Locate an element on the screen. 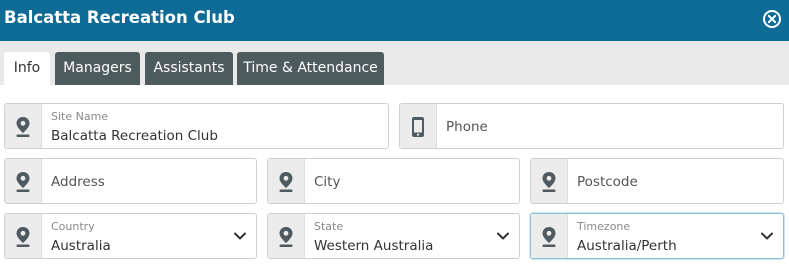  phone-icon is located at coordinates (418, 127).